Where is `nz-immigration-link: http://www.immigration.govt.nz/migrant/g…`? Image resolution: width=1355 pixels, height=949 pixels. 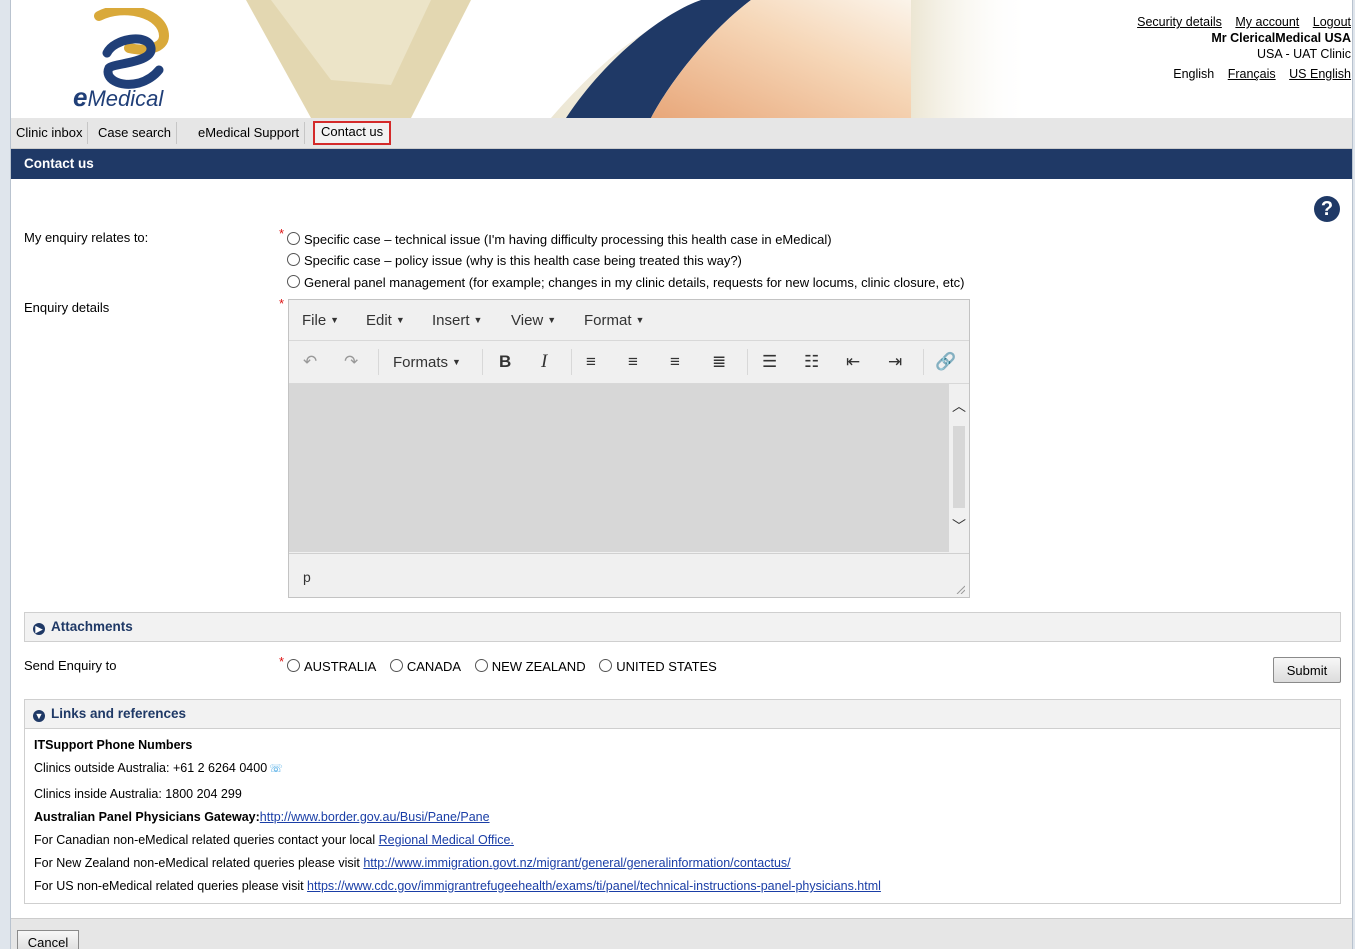
nz-immigration-link: http://www.immigration.govt.nz/migrant/g… is located at coordinates (576, 863).